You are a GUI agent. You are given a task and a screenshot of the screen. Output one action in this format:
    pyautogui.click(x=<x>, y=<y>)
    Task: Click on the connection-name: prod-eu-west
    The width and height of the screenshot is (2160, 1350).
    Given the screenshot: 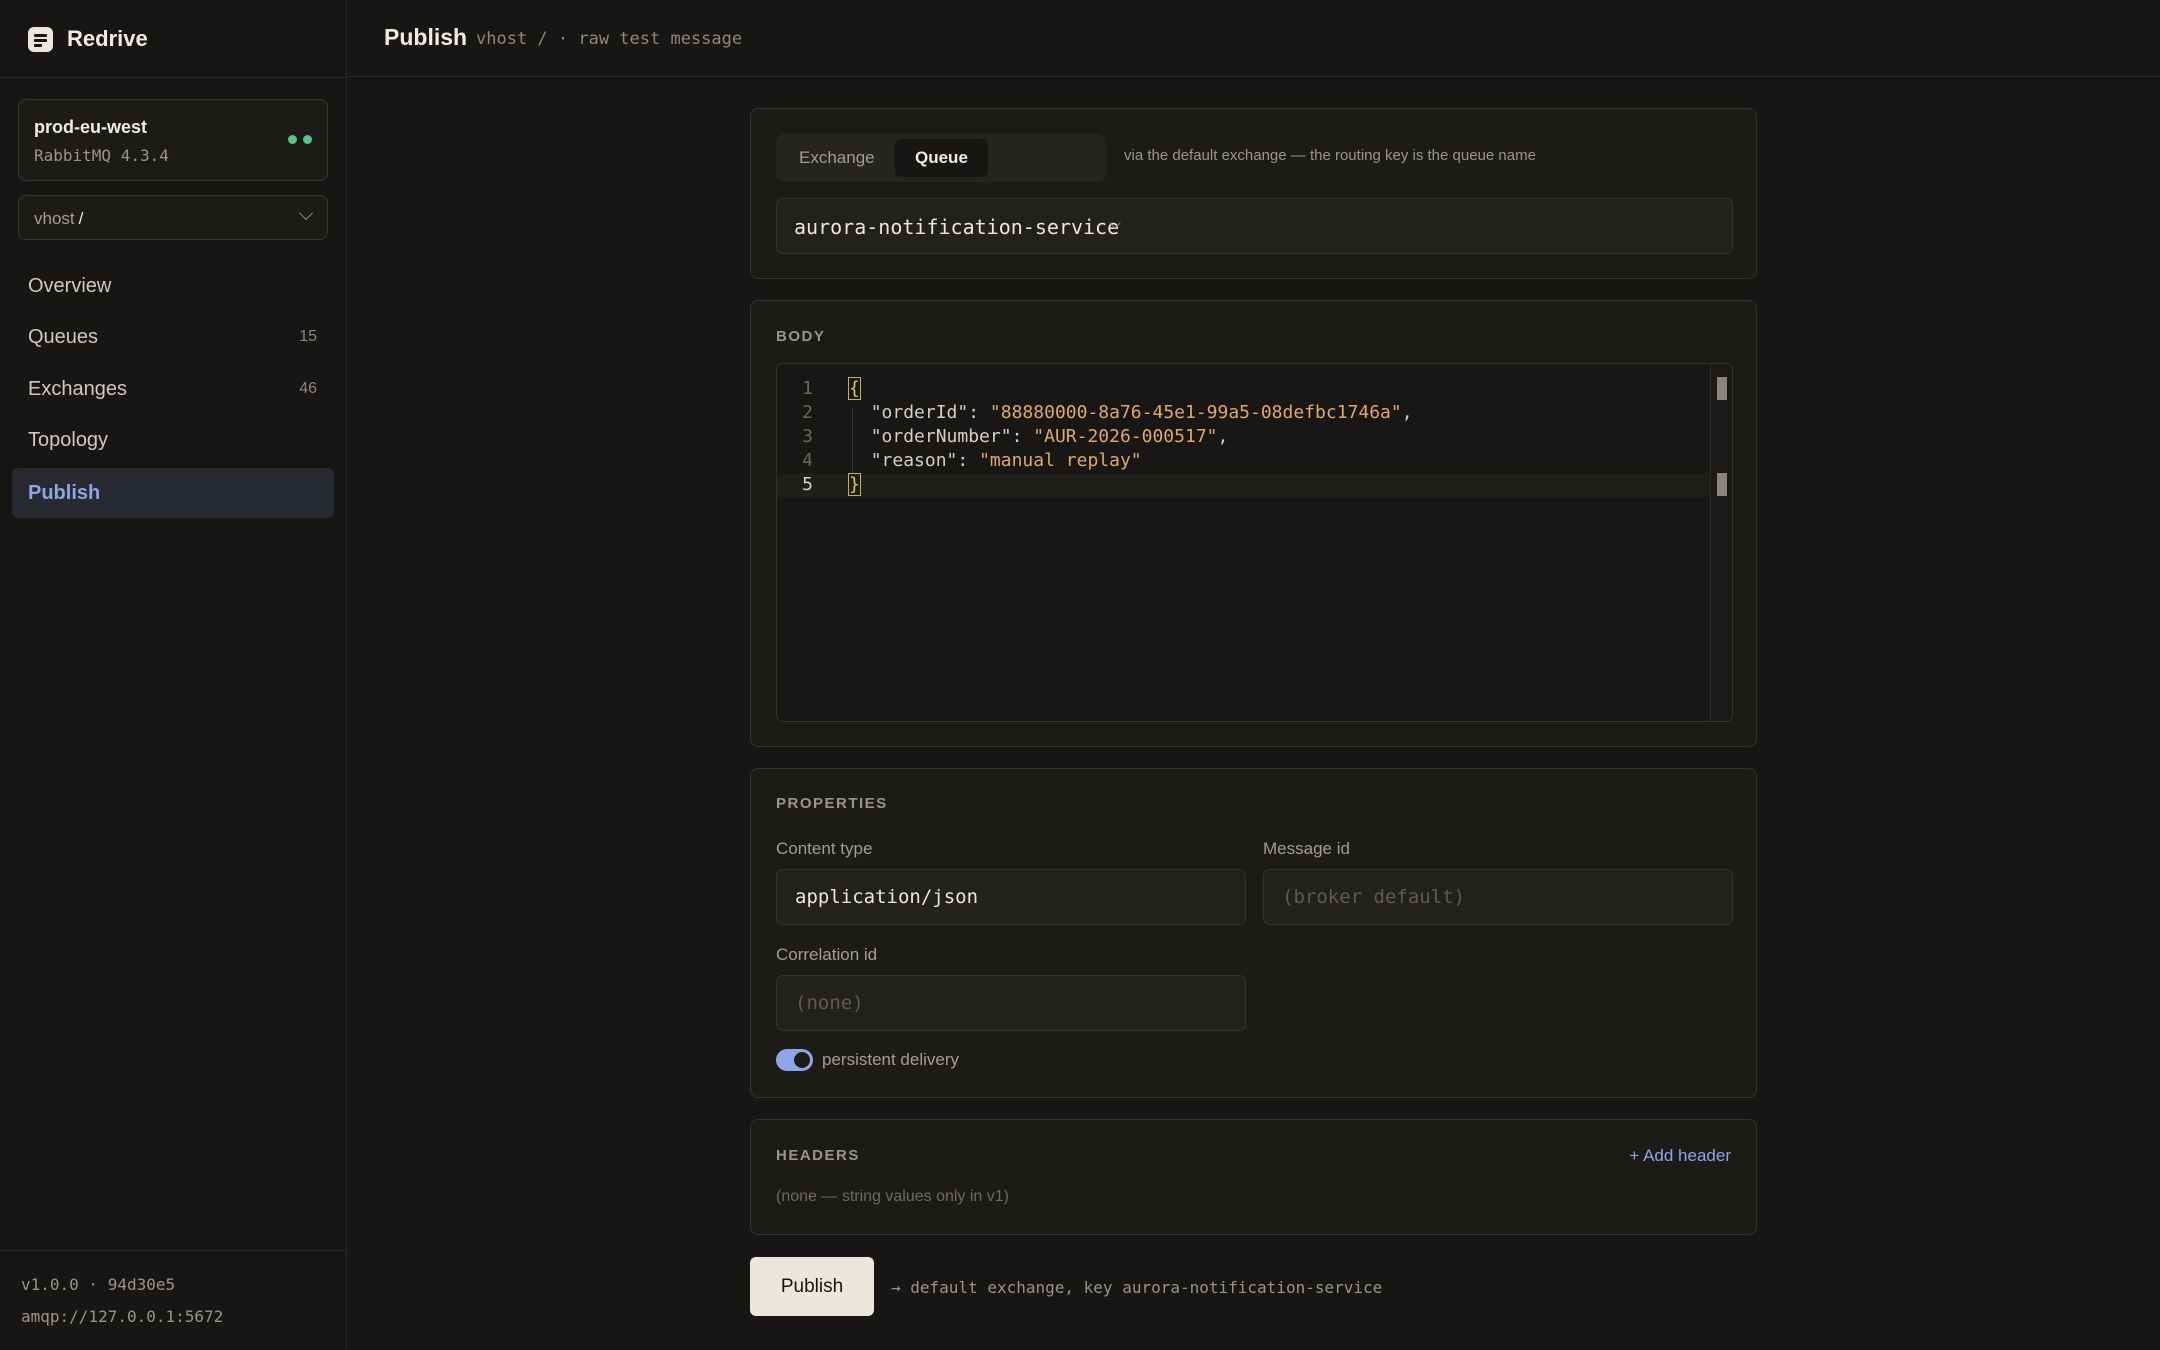 What is the action you would take?
    pyautogui.click(x=91, y=127)
    